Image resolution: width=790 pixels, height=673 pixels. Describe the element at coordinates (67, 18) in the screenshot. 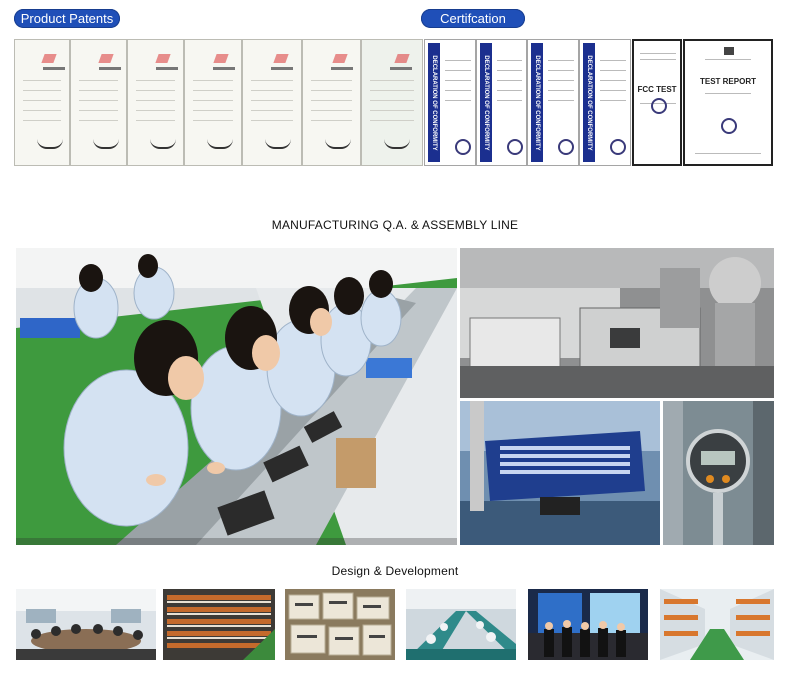

I see `product-patents-label: Product Patents` at that location.